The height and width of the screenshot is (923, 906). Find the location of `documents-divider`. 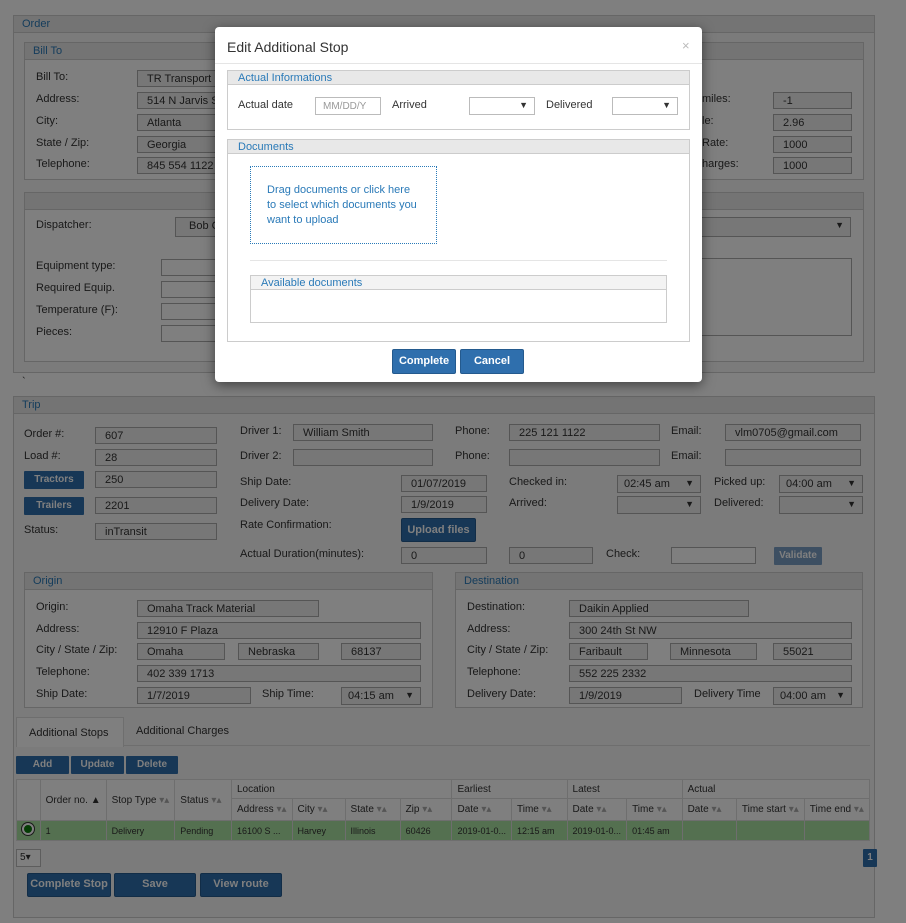

documents-divider is located at coordinates (458, 260).